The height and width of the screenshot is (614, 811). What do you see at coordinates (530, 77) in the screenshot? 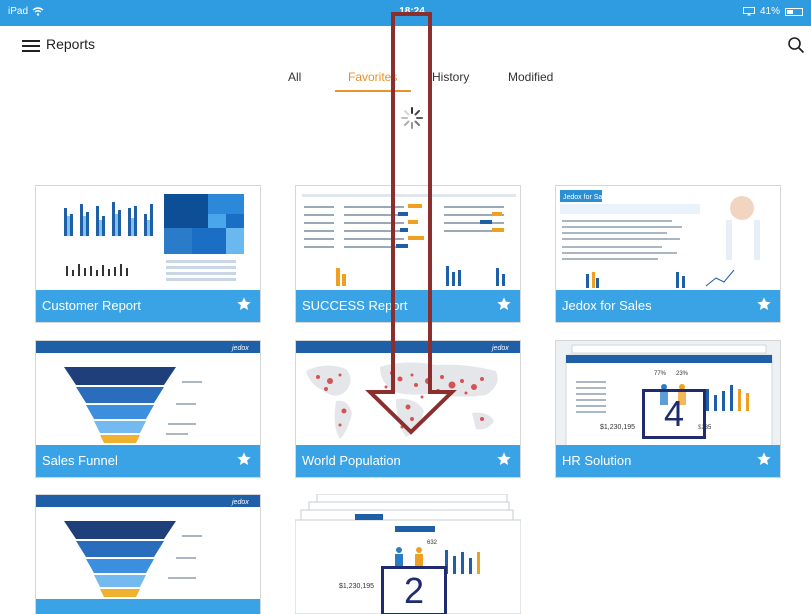
I see `tab-modified: Modified` at bounding box center [530, 77].